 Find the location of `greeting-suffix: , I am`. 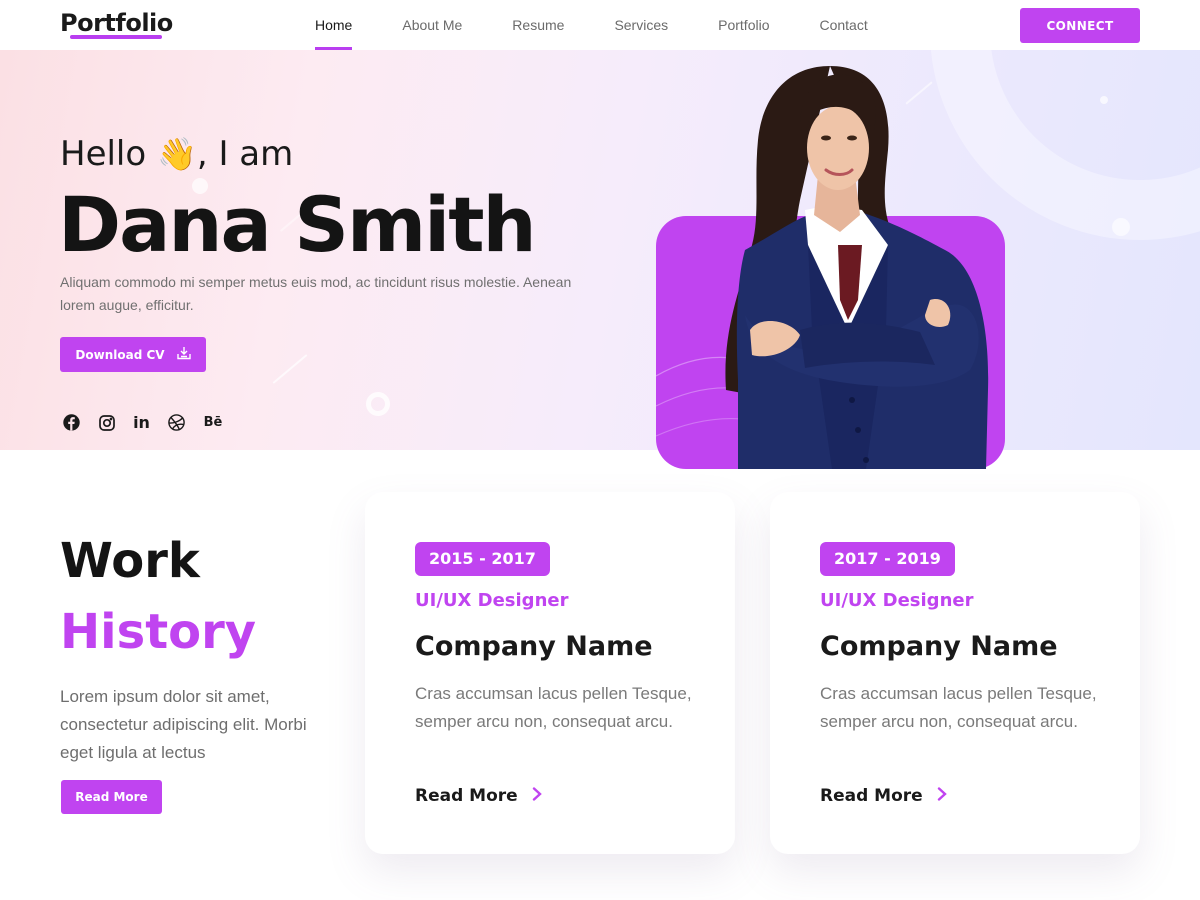

greeting-suffix: , I am is located at coordinates (245, 154).